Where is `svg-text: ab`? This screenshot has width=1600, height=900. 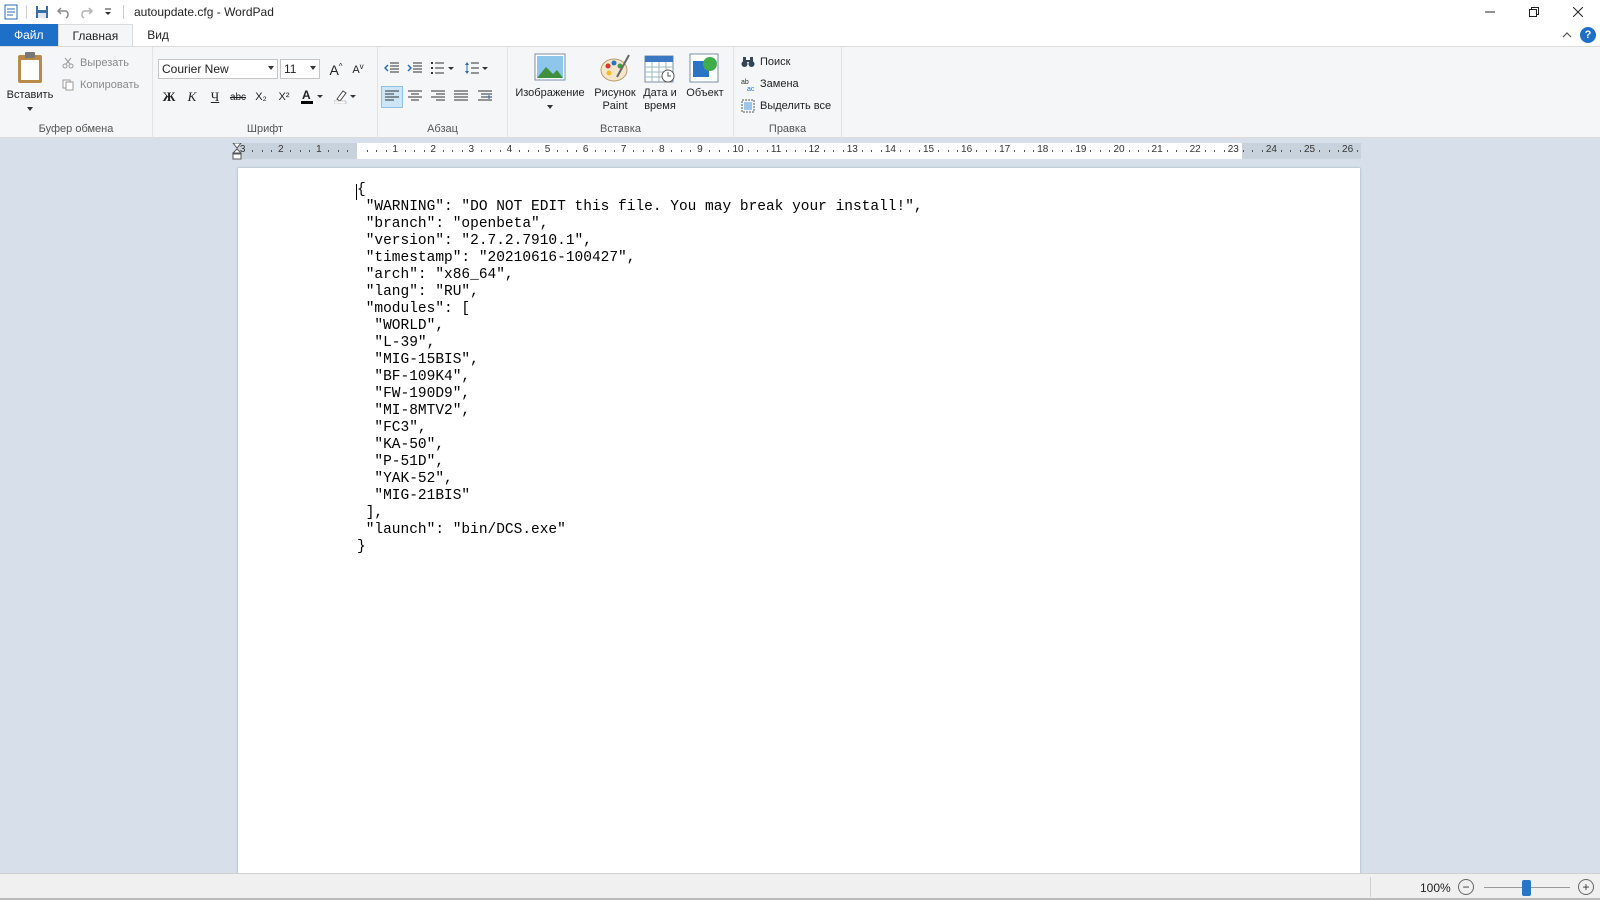
svg-text: ab is located at coordinates (745, 82).